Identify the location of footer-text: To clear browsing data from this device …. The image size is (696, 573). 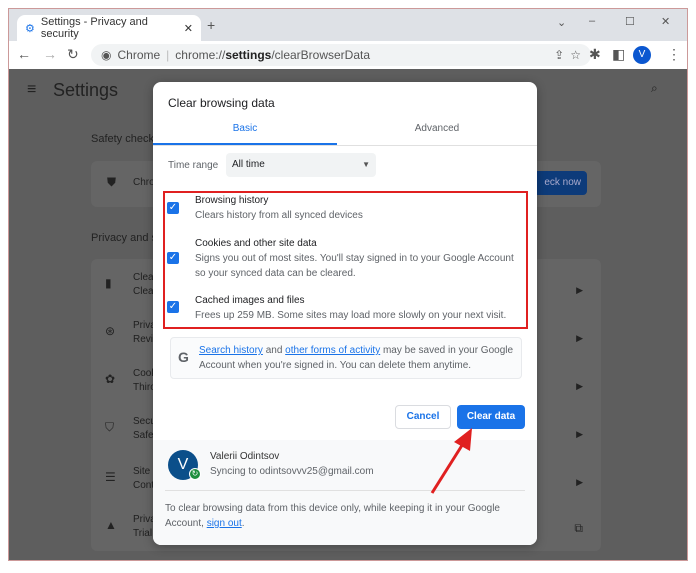
(332, 516).